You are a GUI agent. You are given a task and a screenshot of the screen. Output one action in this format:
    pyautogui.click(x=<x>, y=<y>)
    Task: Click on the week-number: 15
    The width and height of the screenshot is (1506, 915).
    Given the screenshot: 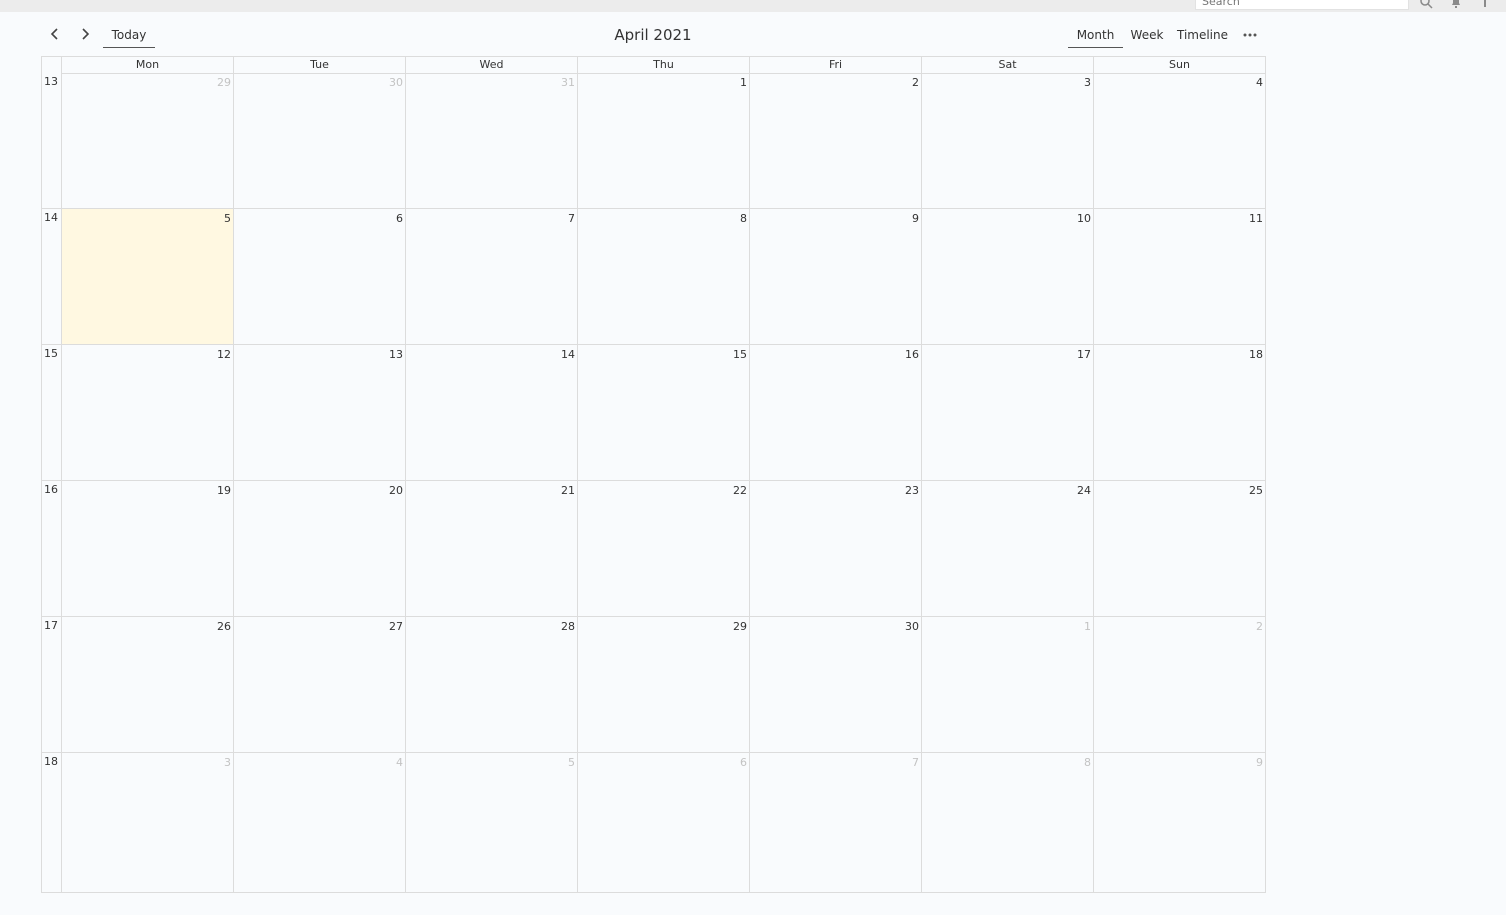 What is the action you would take?
    pyautogui.click(x=51, y=353)
    